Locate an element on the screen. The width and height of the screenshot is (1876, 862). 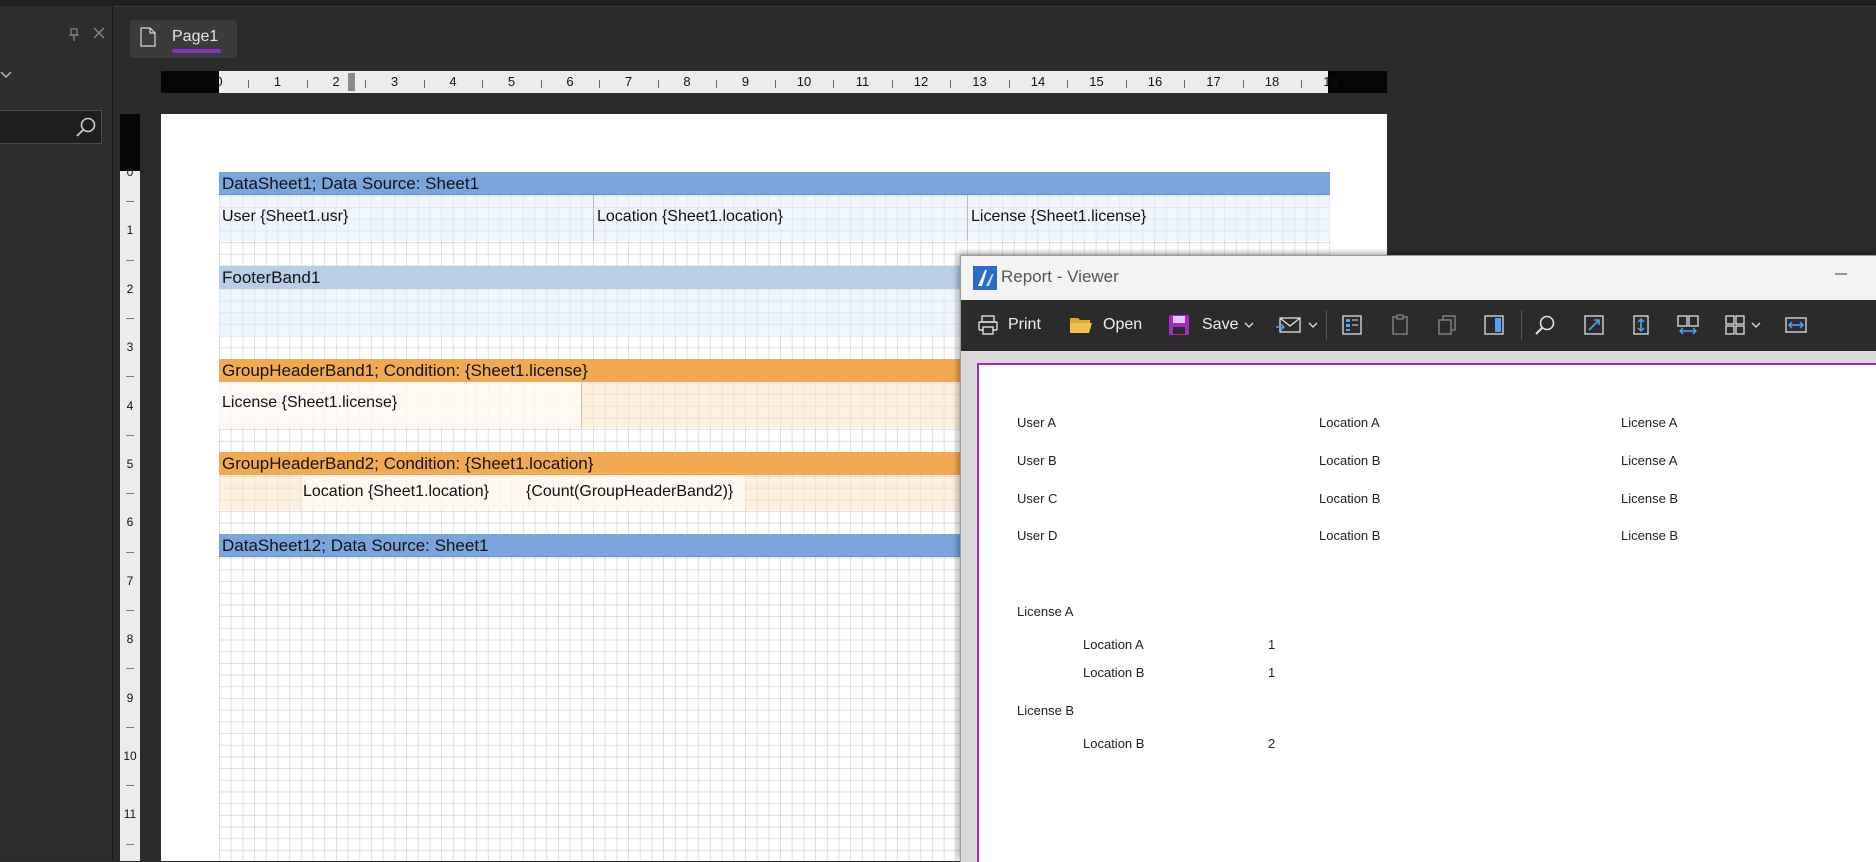
app-logo-icon is located at coordinates (985, 278).